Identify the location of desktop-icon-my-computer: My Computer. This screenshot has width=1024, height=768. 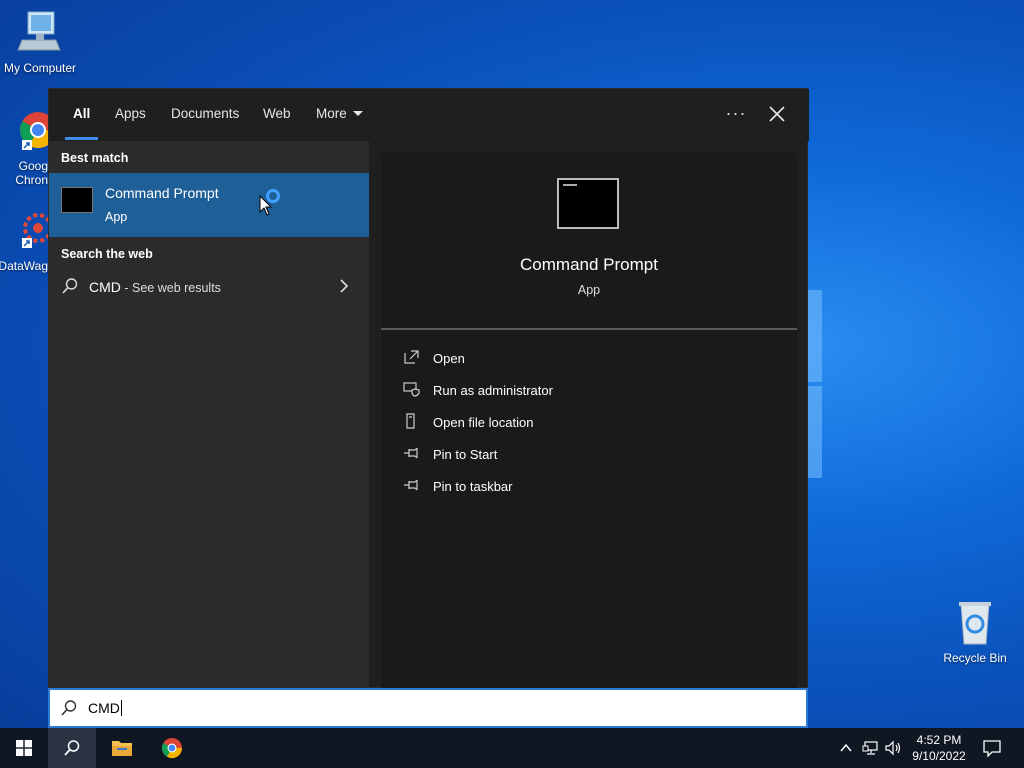
(40, 42).